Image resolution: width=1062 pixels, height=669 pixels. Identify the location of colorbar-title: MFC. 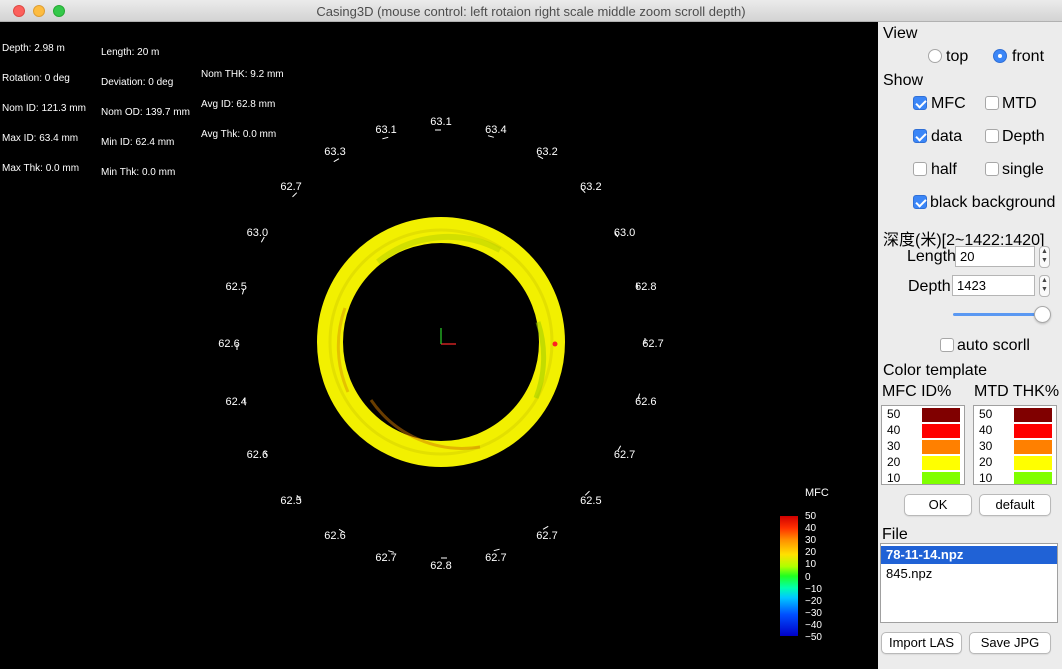
(817, 493).